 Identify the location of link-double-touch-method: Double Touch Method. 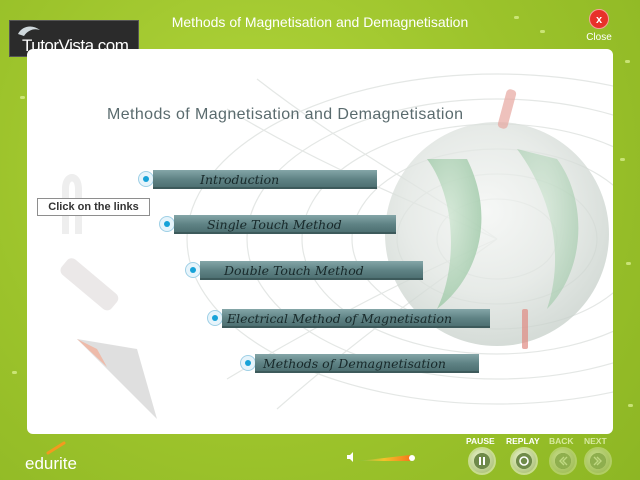
(305, 271).